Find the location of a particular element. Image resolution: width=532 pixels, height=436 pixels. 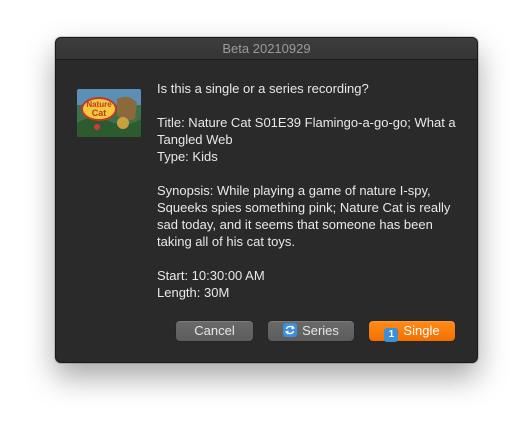

program-thumbnail: Nature Cat is located at coordinates (109, 113).